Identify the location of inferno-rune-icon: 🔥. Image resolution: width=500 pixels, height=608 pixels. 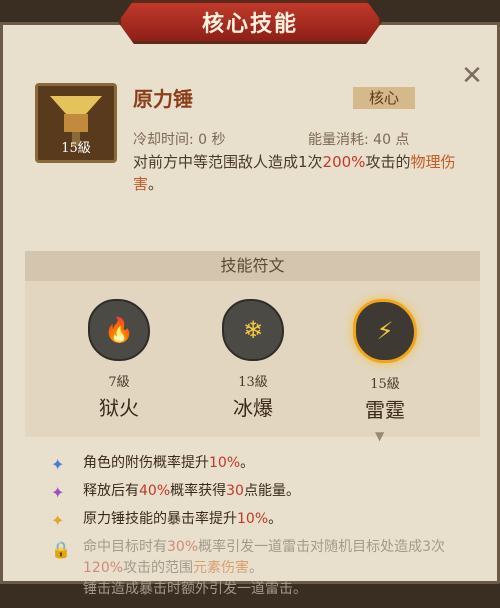
(119, 330).